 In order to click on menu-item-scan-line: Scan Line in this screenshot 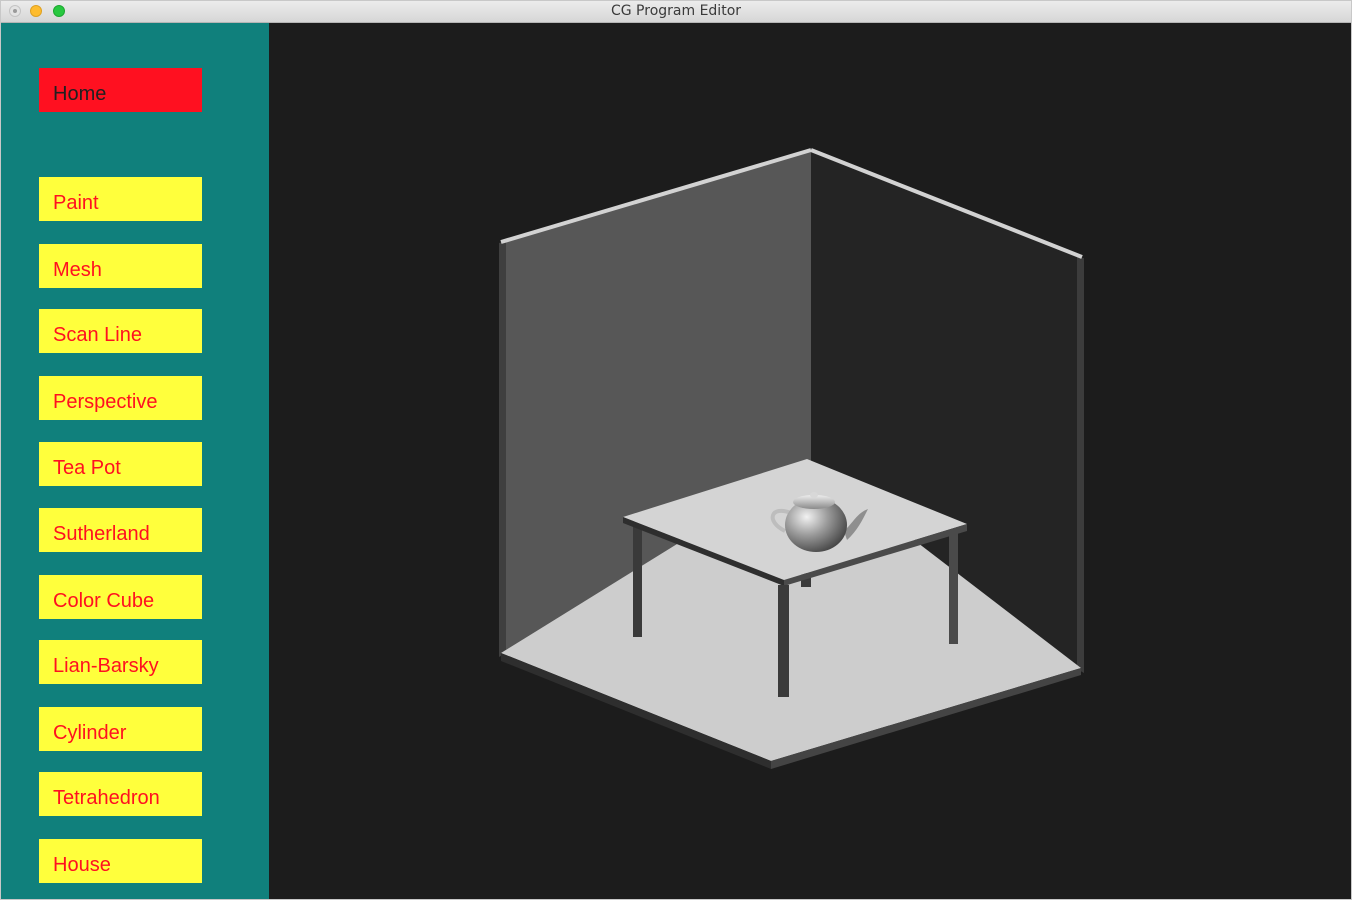, I will do `click(120, 331)`.